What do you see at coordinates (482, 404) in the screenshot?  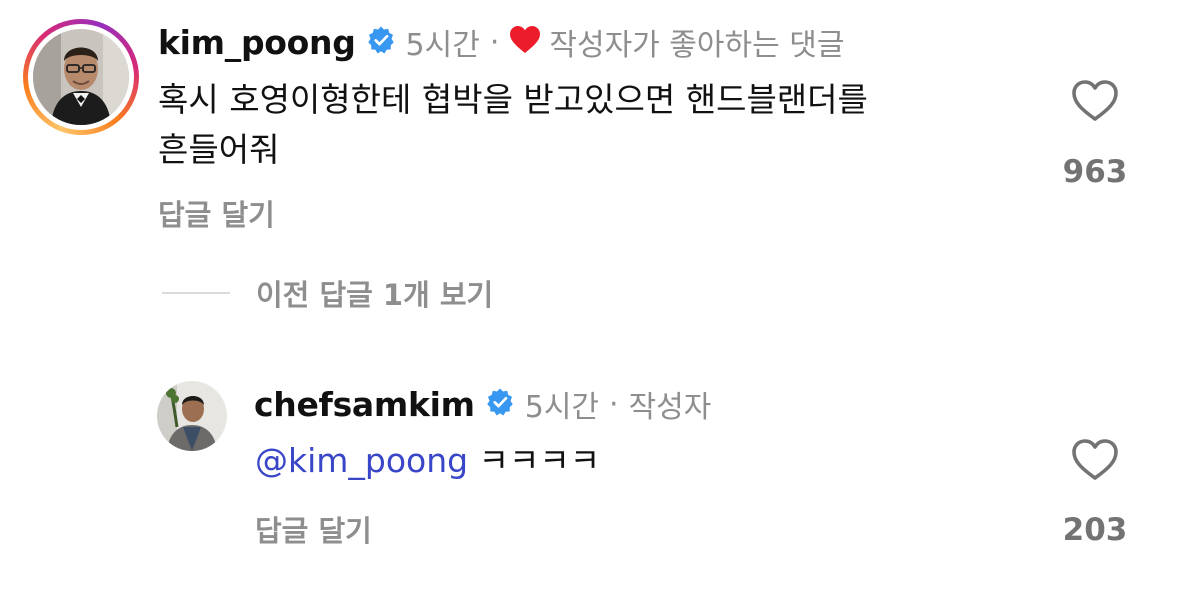 I see `comment-2-meta: chefsamkim 5시간 · 작성자` at bounding box center [482, 404].